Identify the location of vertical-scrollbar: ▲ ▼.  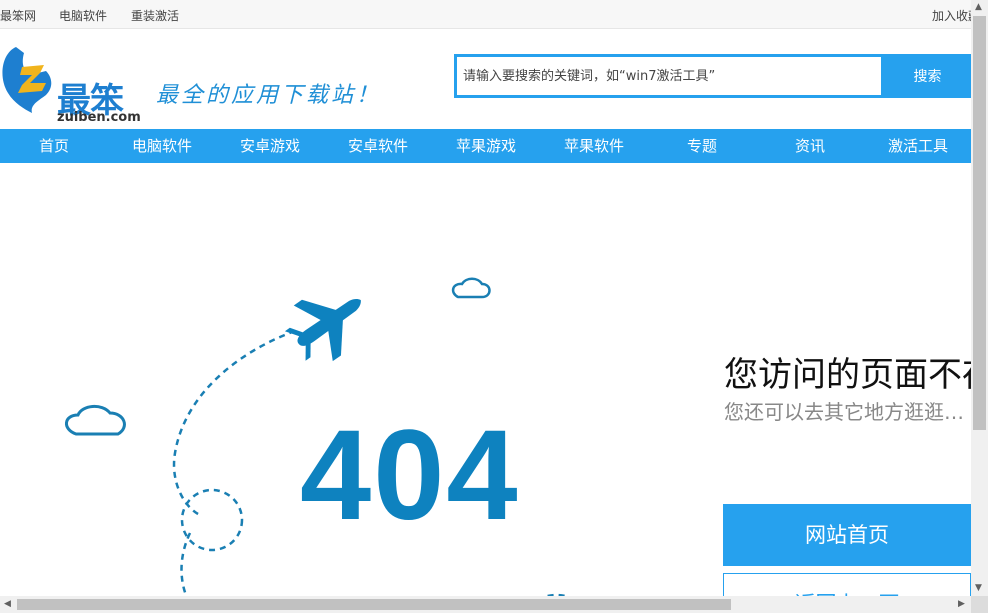
(979, 298).